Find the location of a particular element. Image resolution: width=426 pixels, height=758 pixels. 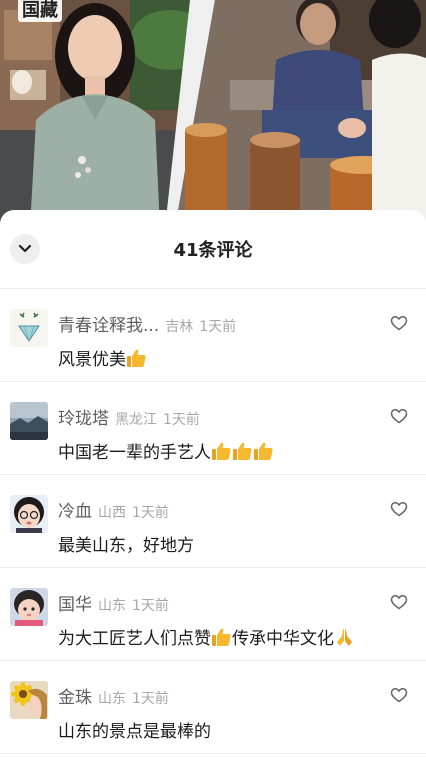

comments-title: 41条评论 is located at coordinates (213, 250).